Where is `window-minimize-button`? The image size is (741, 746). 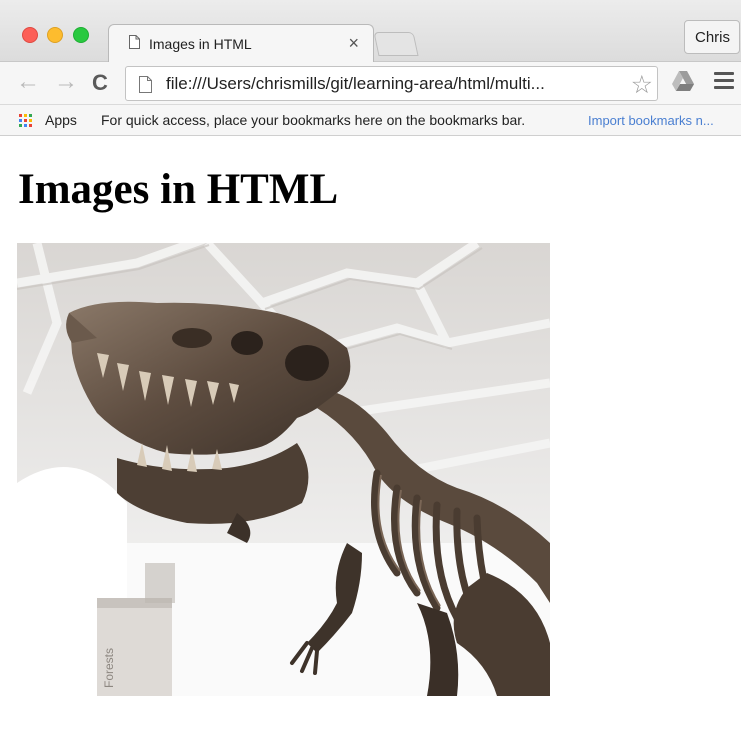 window-minimize-button is located at coordinates (55, 35).